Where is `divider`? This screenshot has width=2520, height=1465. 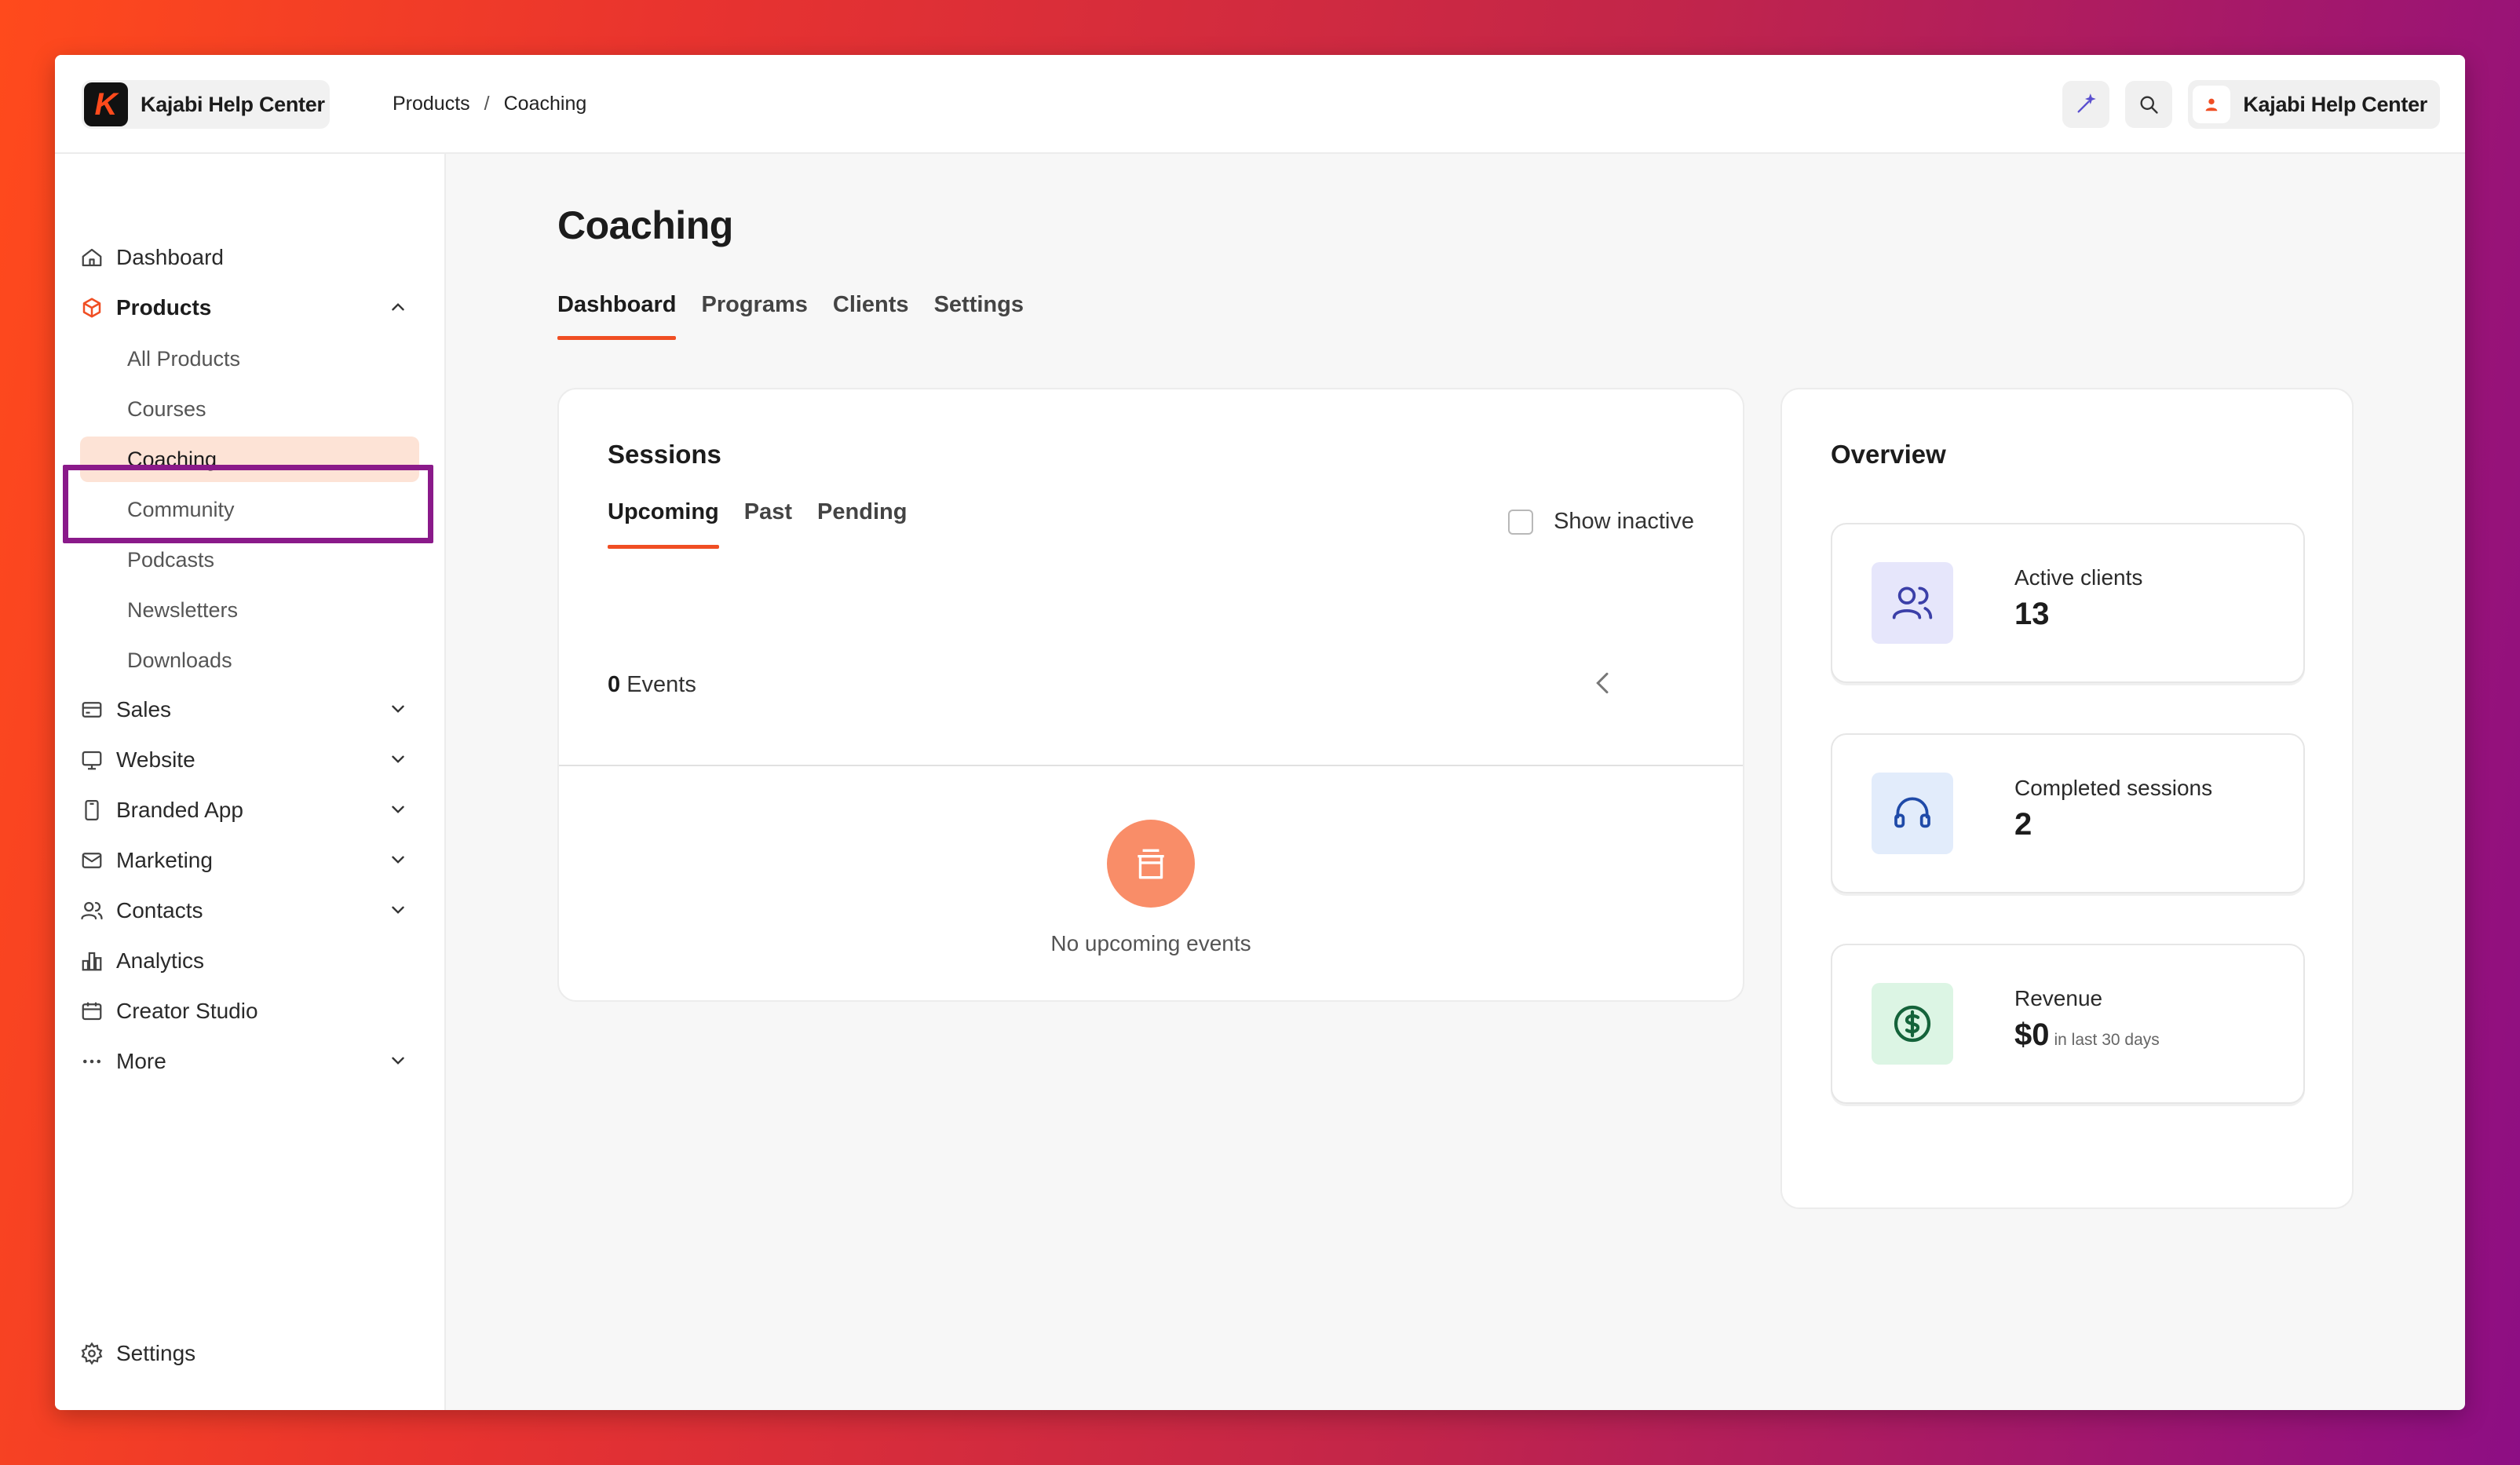 divider is located at coordinates (1151, 765).